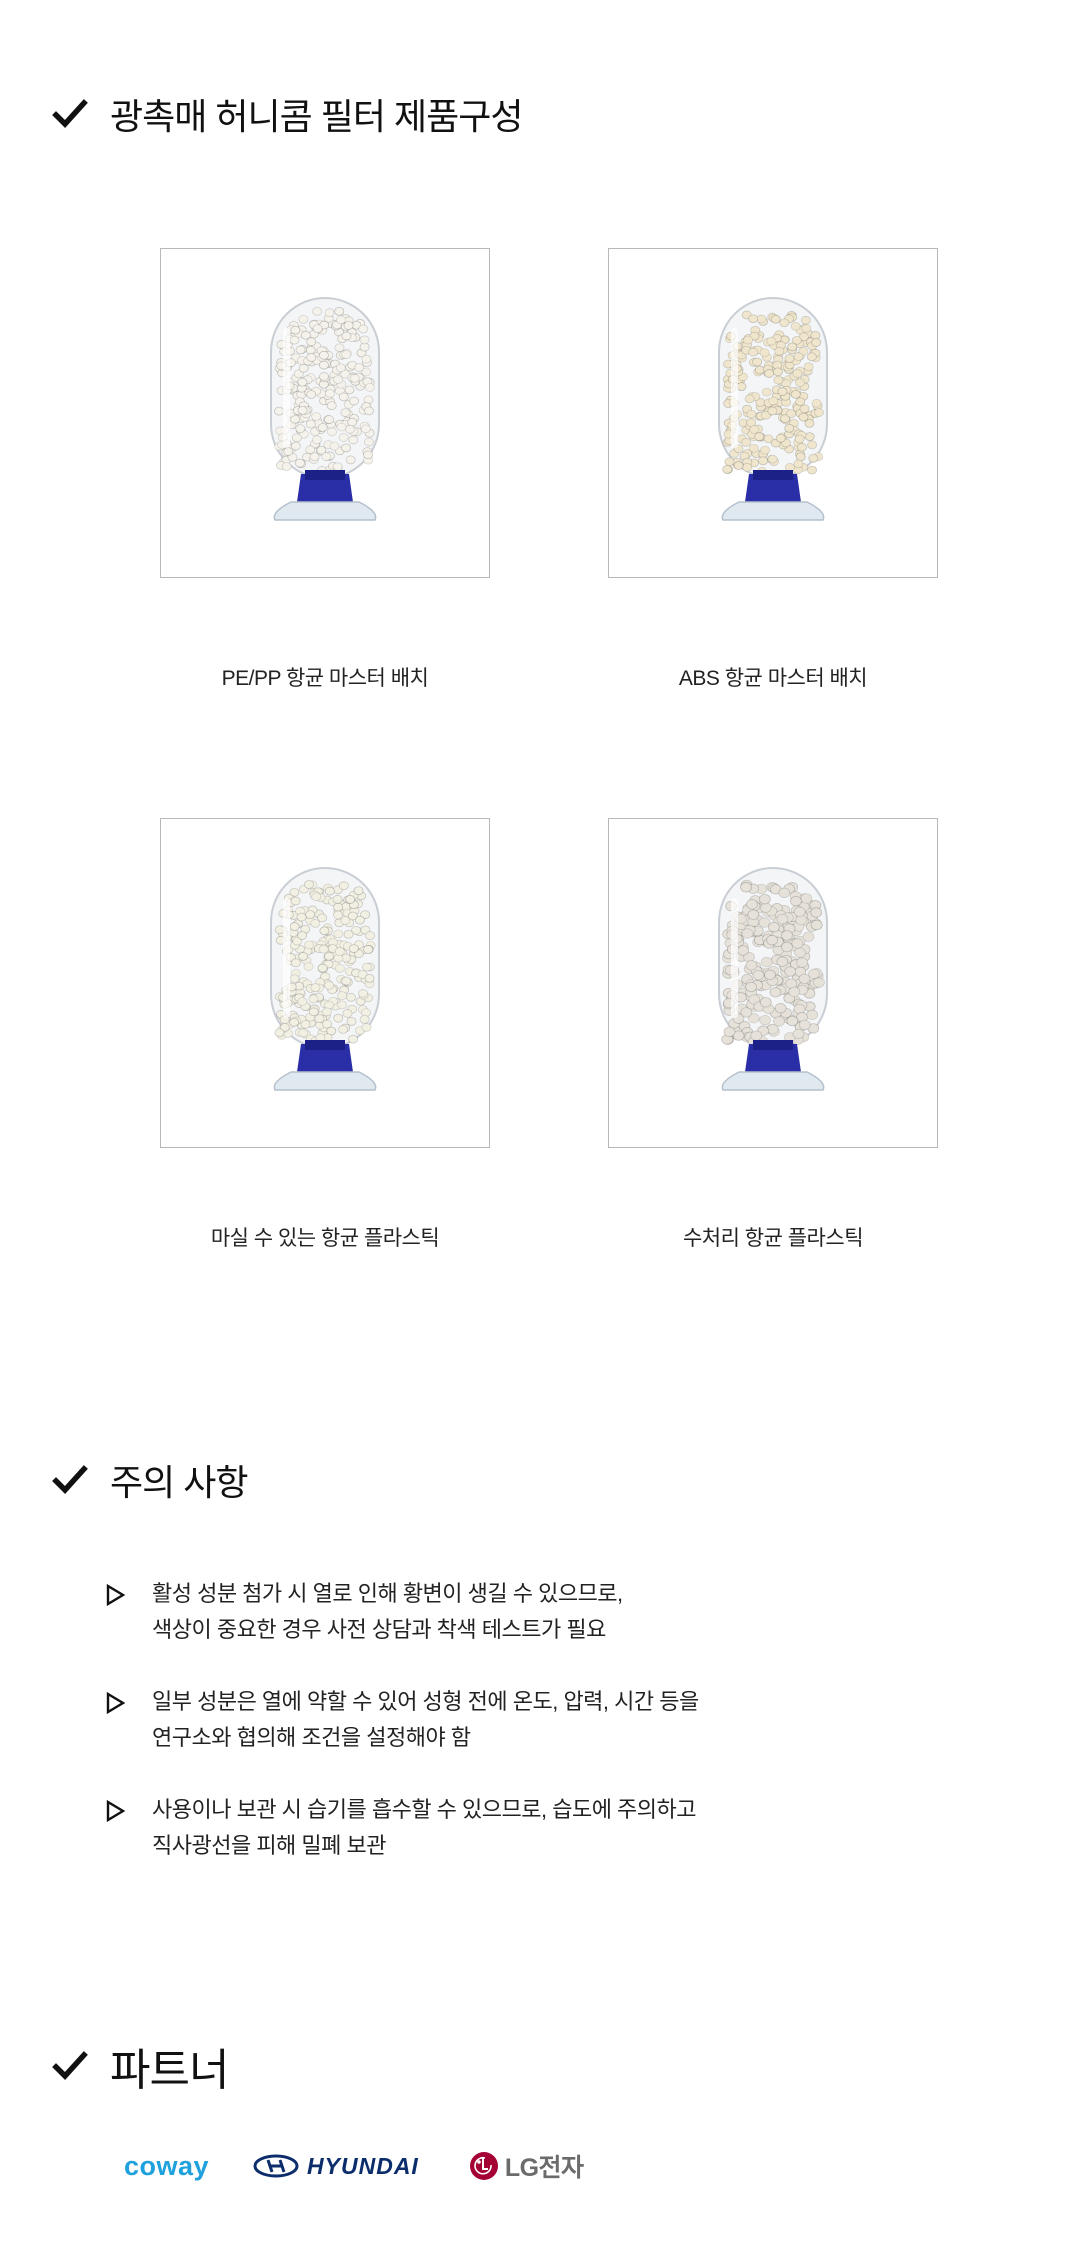  I want to click on notice-line: 사용이나 보관 시 습기를 흡수할 수 있으므로, 습도에 주의하고, so click(424, 1809).